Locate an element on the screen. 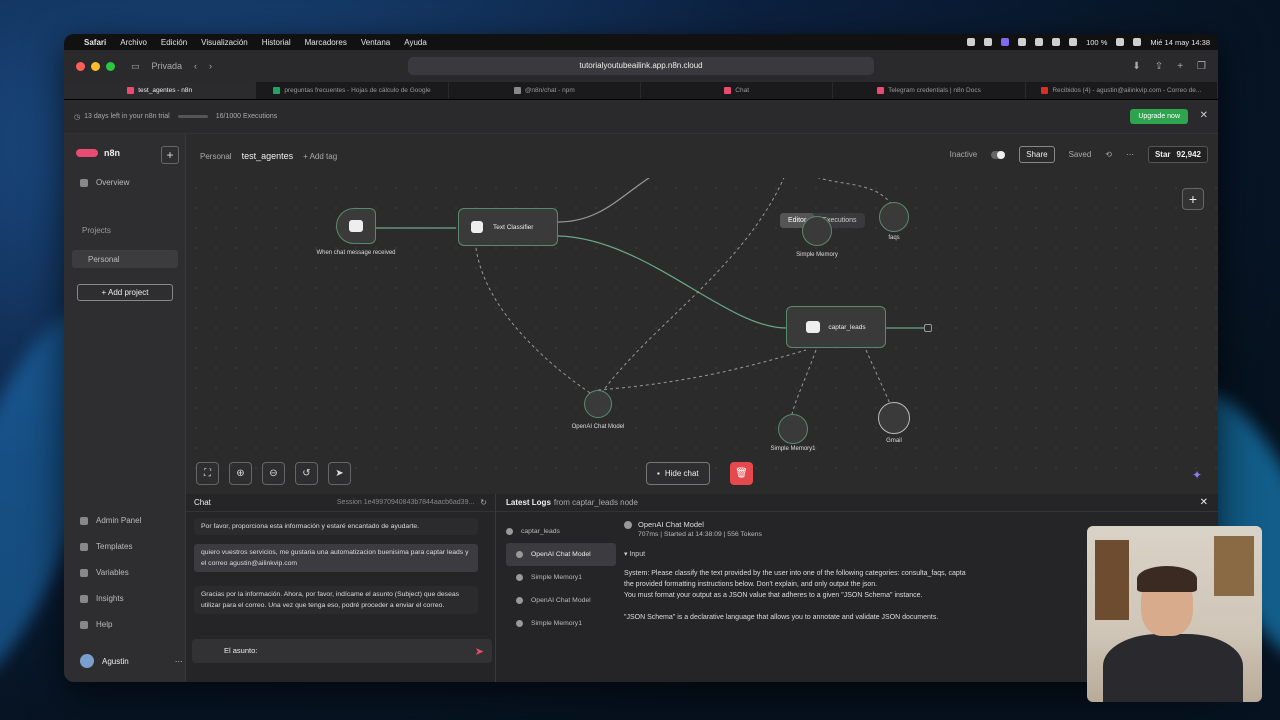 Image resolution: width=1280 pixels, height=720 pixels. zoom-out-icon: ⊖ is located at coordinates (273, 473).